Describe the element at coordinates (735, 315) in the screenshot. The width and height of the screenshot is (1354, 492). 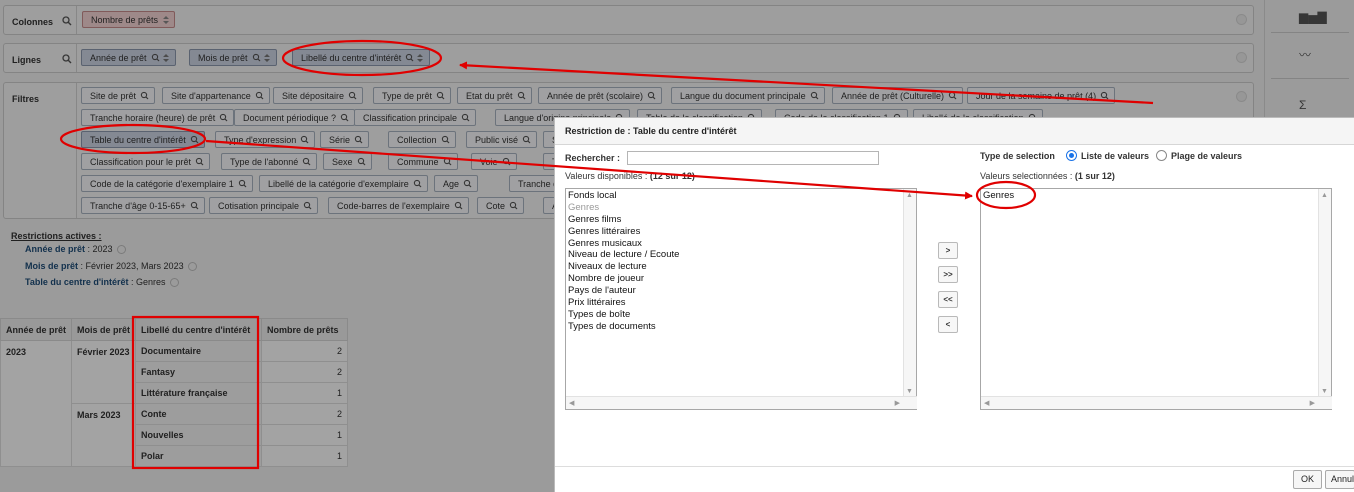
I see `list-item: Types de boîte` at that location.